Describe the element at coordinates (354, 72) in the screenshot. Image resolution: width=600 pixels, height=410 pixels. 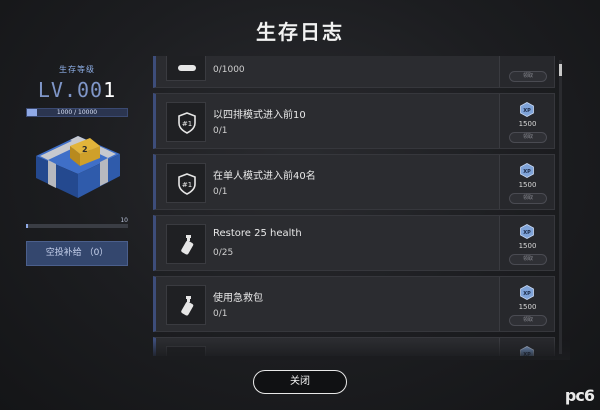
I see `task-card: 0/1000 领取` at that location.